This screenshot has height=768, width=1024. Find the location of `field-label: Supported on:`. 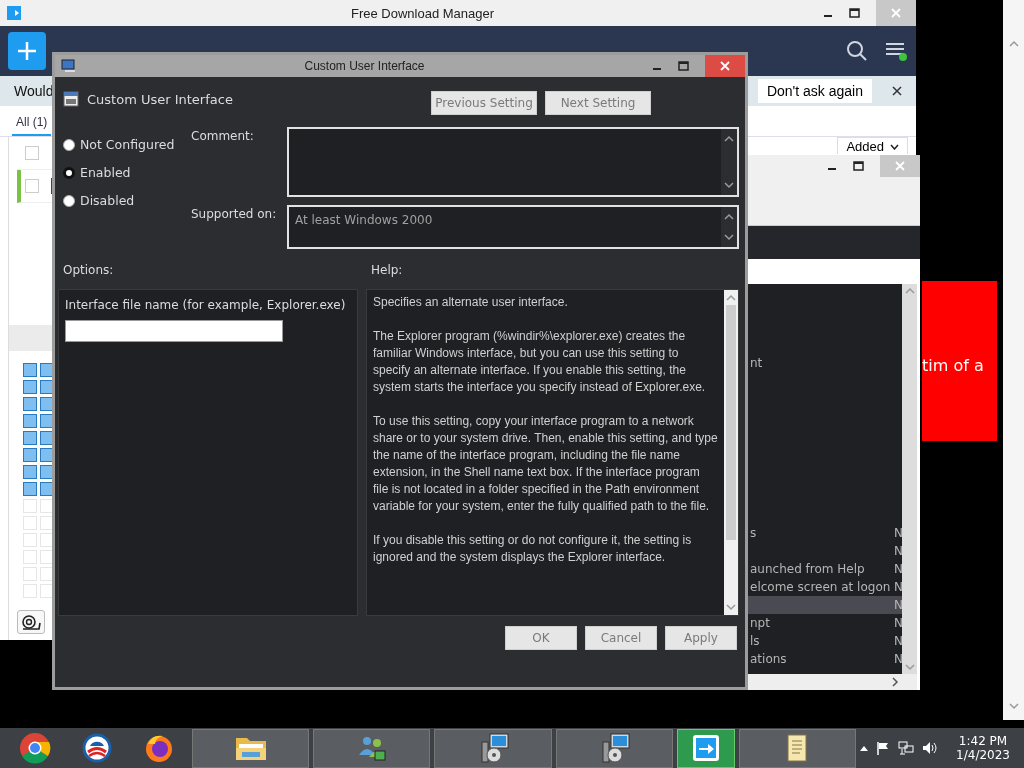

field-label: Supported on: is located at coordinates (234, 214).